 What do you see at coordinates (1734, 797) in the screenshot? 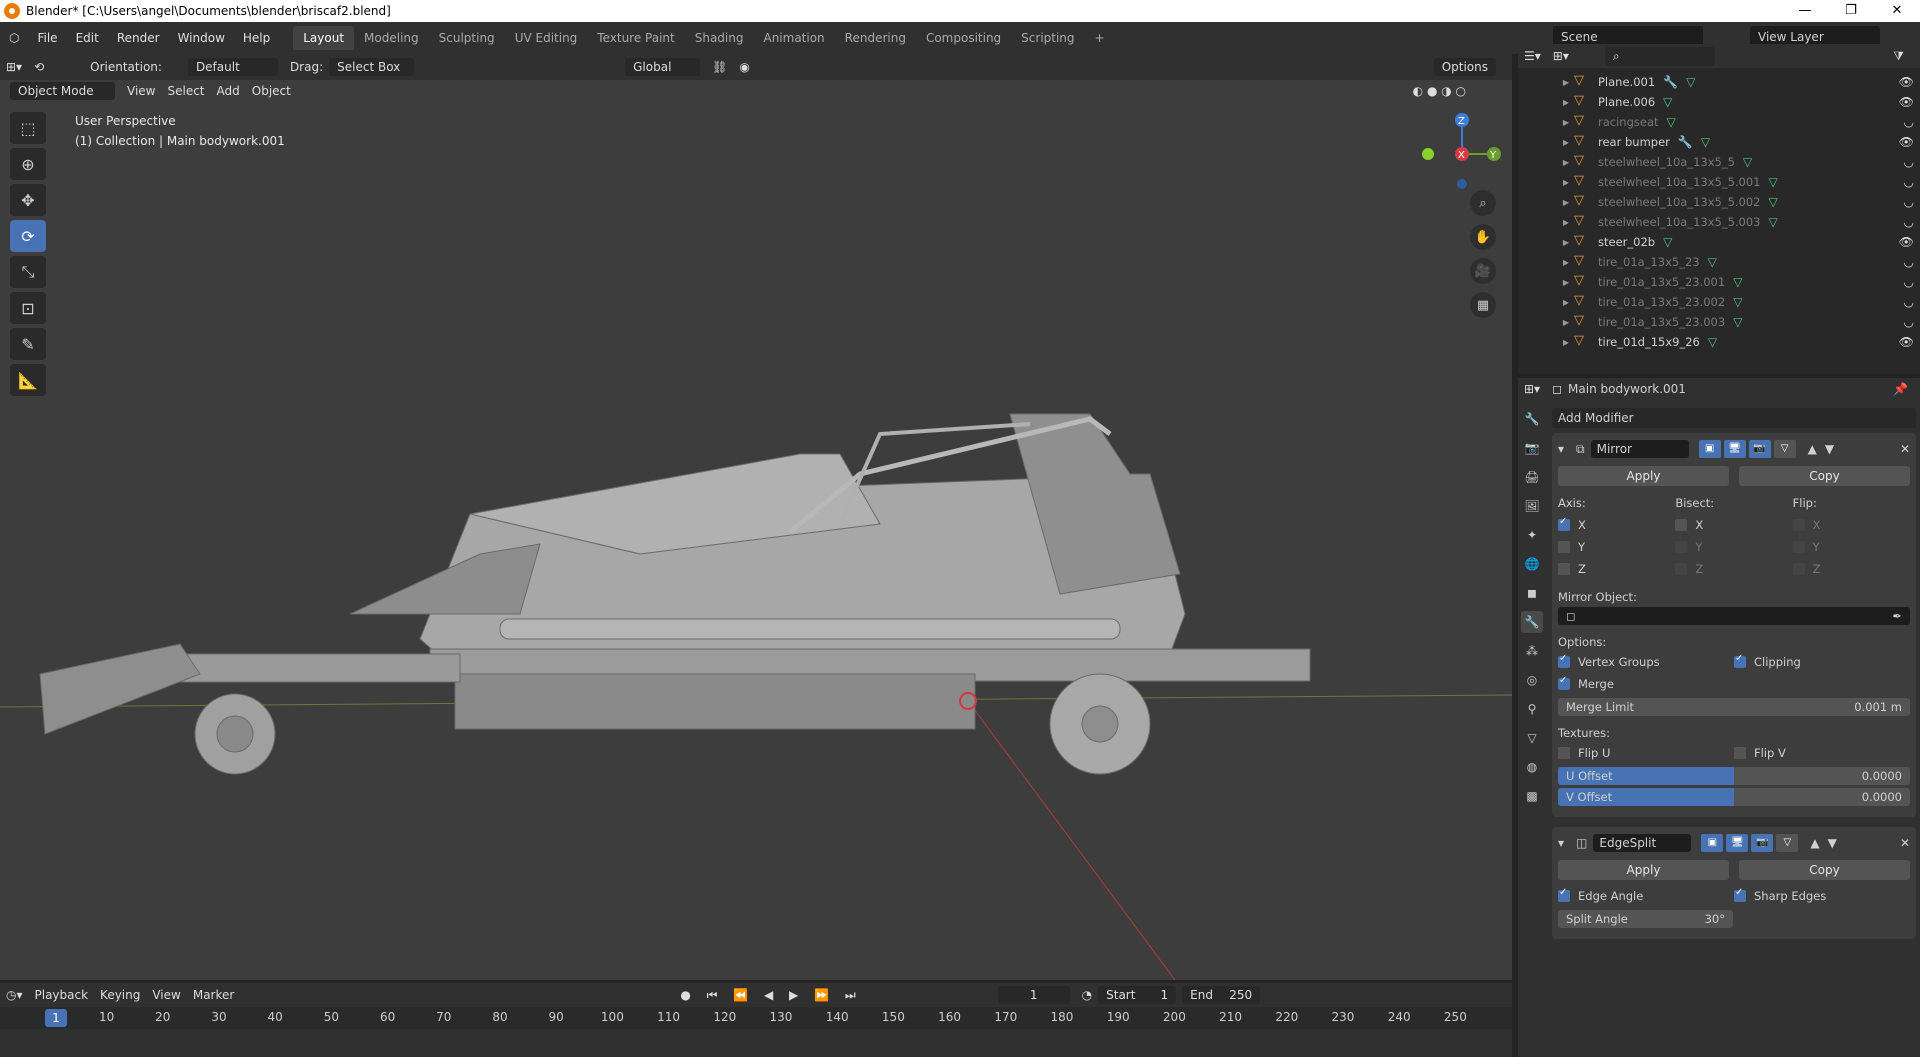
I see `v-offset-field: V Offset 0.0000` at bounding box center [1734, 797].